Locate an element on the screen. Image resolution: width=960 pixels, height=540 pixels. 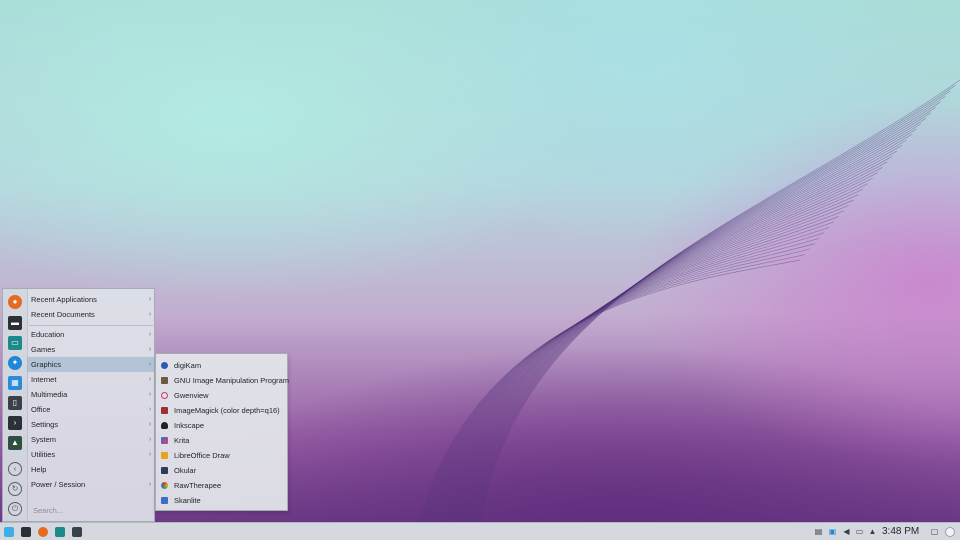
submenu-item-rawtherapee: RawTherapee is located at coordinates (222, 485).